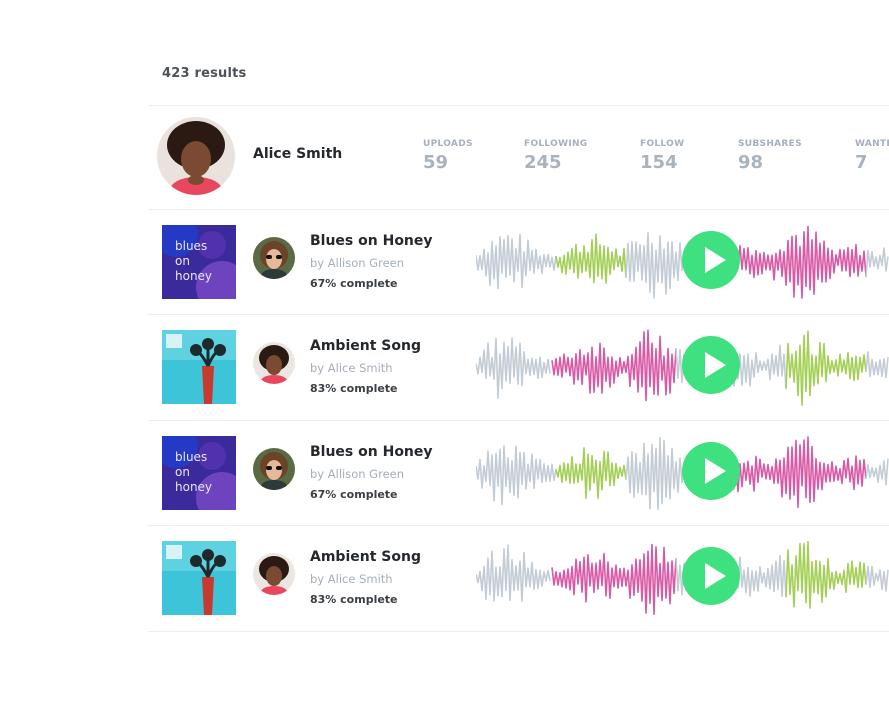 The width and height of the screenshot is (889, 714). I want to click on stat-label: UPLOADS, so click(448, 144).